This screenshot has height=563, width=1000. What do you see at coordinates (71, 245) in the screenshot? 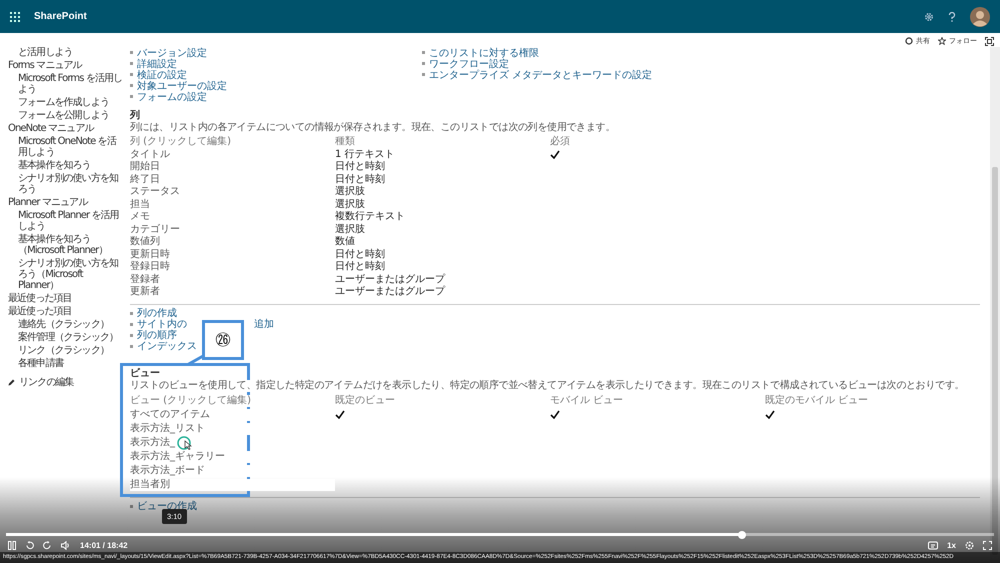
I see `nav-link: 基本操作を知ろう（Microsoft Planner）` at bounding box center [71, 245].